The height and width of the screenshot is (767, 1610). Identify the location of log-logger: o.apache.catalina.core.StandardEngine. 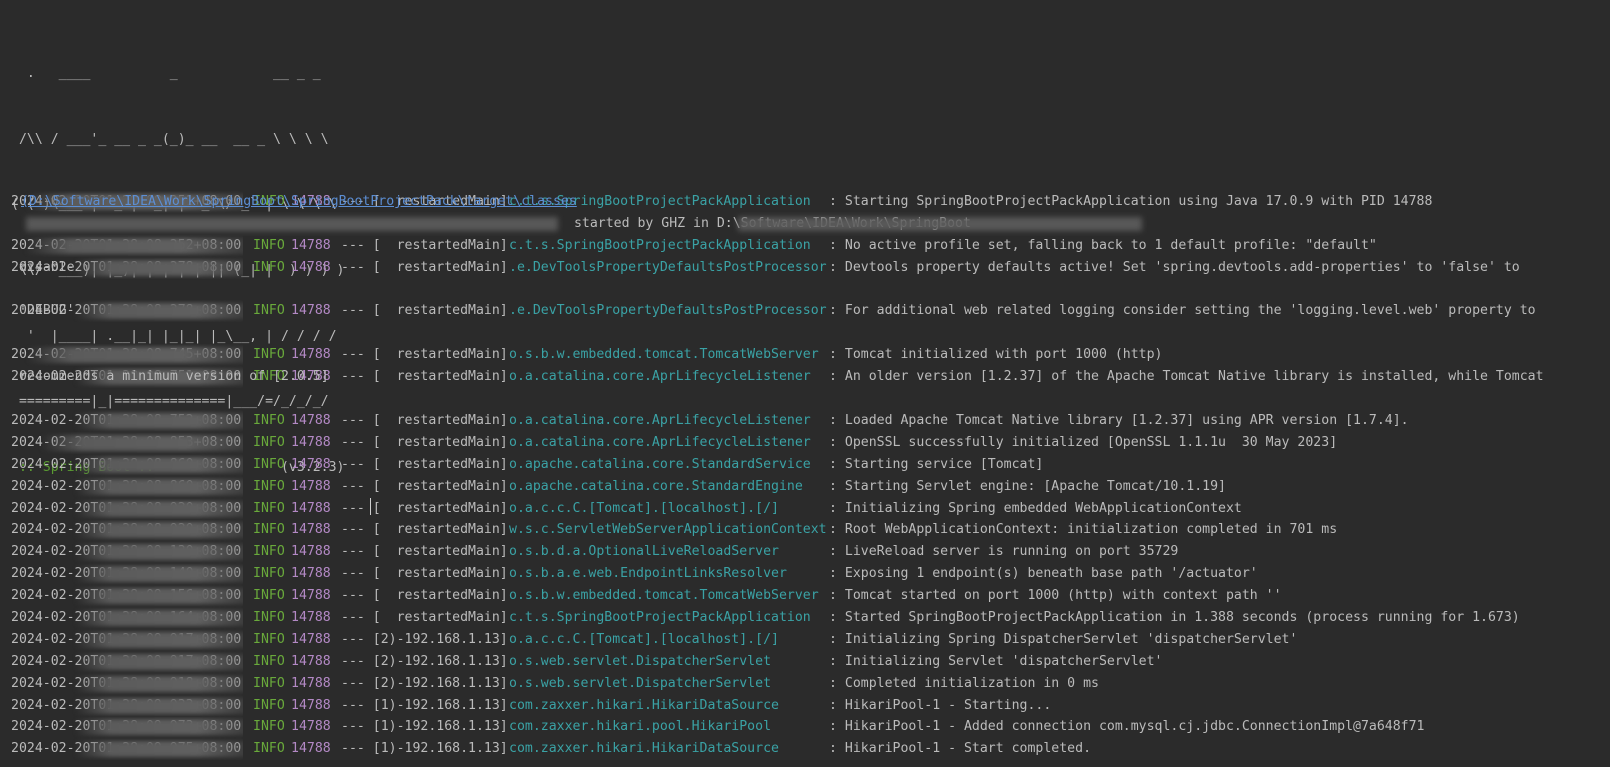
(656, 486).